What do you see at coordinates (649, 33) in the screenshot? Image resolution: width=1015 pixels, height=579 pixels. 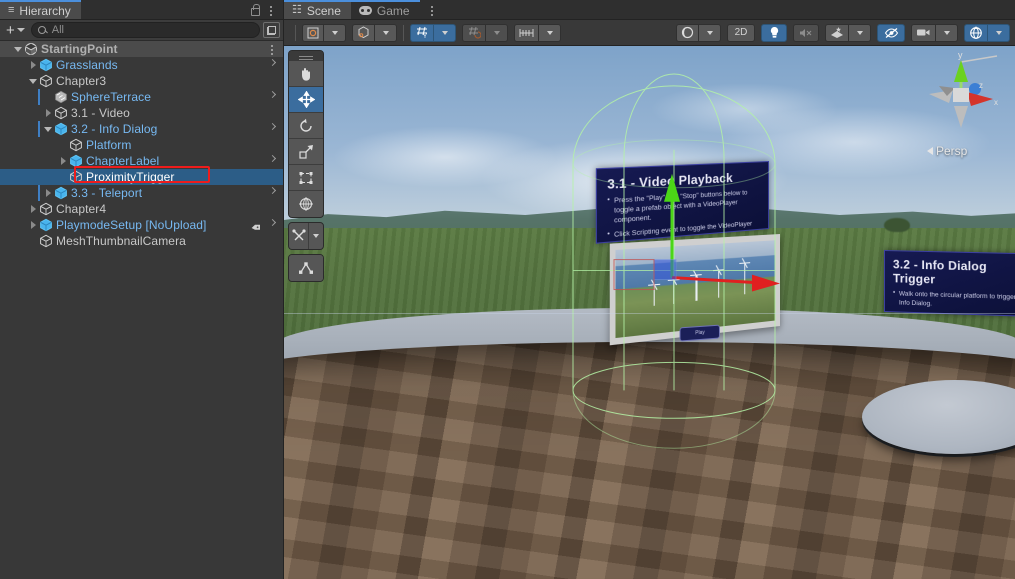 I see `scene-toolbar: Y 2D` at bounding box center [649, 33].